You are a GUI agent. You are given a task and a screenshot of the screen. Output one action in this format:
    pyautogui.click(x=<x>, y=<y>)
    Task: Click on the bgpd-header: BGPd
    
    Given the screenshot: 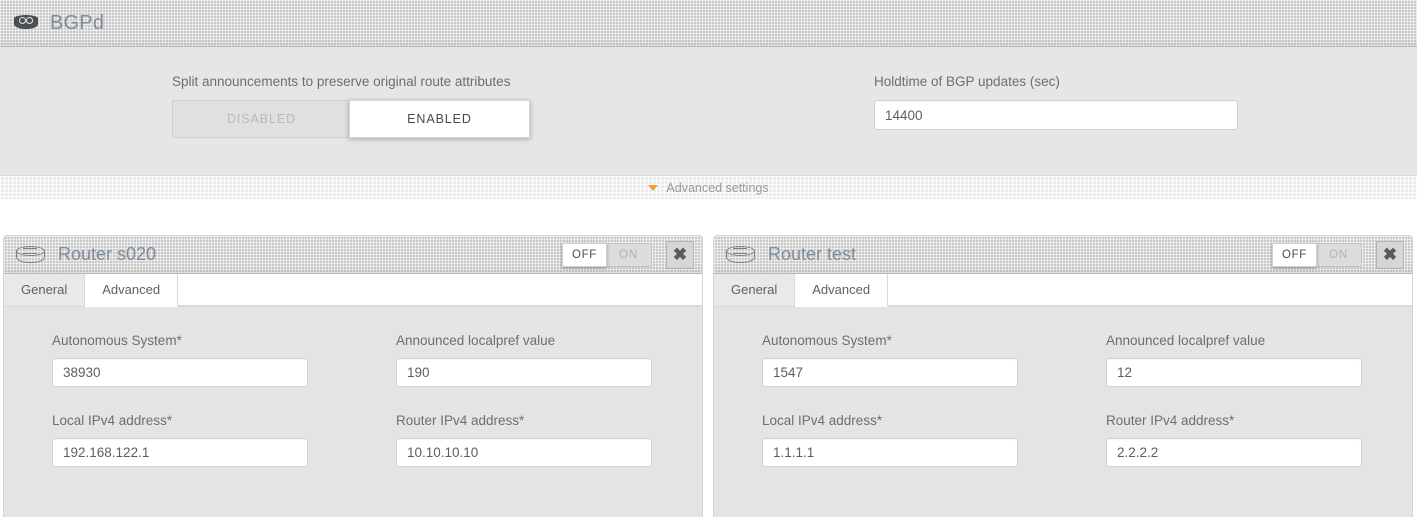 What is the action you would take?
    pyautogui.click(x=708, y=23)
    